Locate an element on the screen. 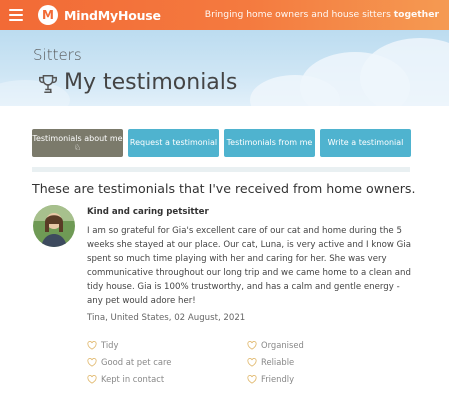 Image resolution: width=449 pixels, height=400 pixels. quality-label: Good at pet care is located at coordinates (136, 362).